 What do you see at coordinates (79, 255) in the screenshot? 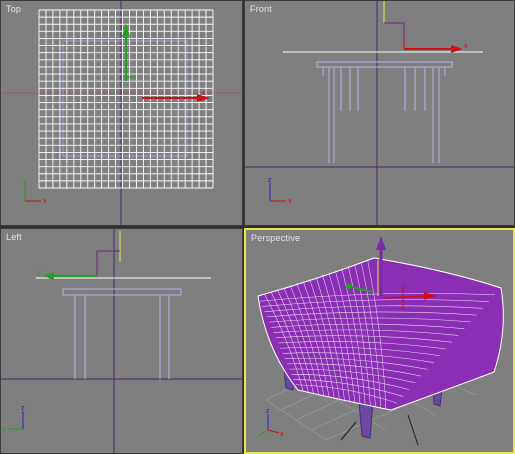
I see `transform-gizmo-icon: y` at bounding box center [79, 255].